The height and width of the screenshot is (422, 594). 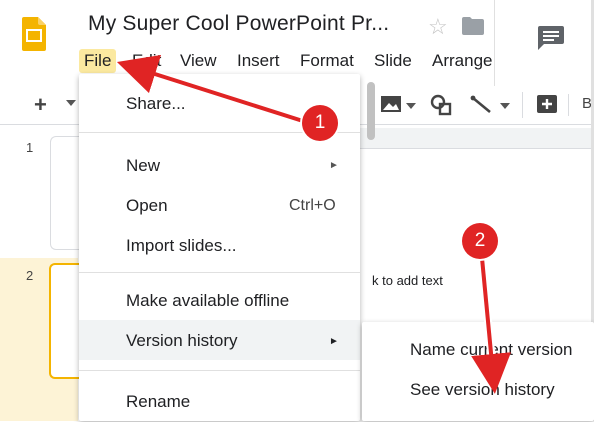 What do you see at coordinates (482, 105) in the screenshot?
I see `line-icon` at bounding box center [482, 105].